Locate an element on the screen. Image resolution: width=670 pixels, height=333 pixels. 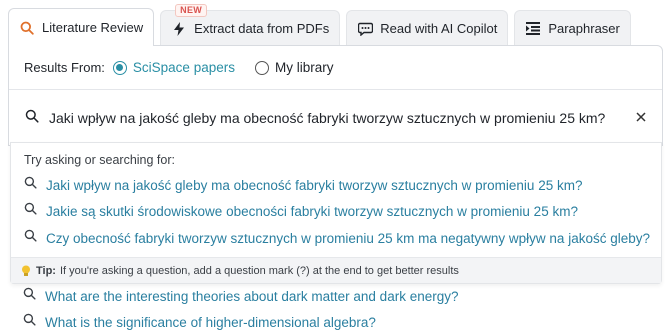
new-badge: NEW is located at coordinates (191, 10).